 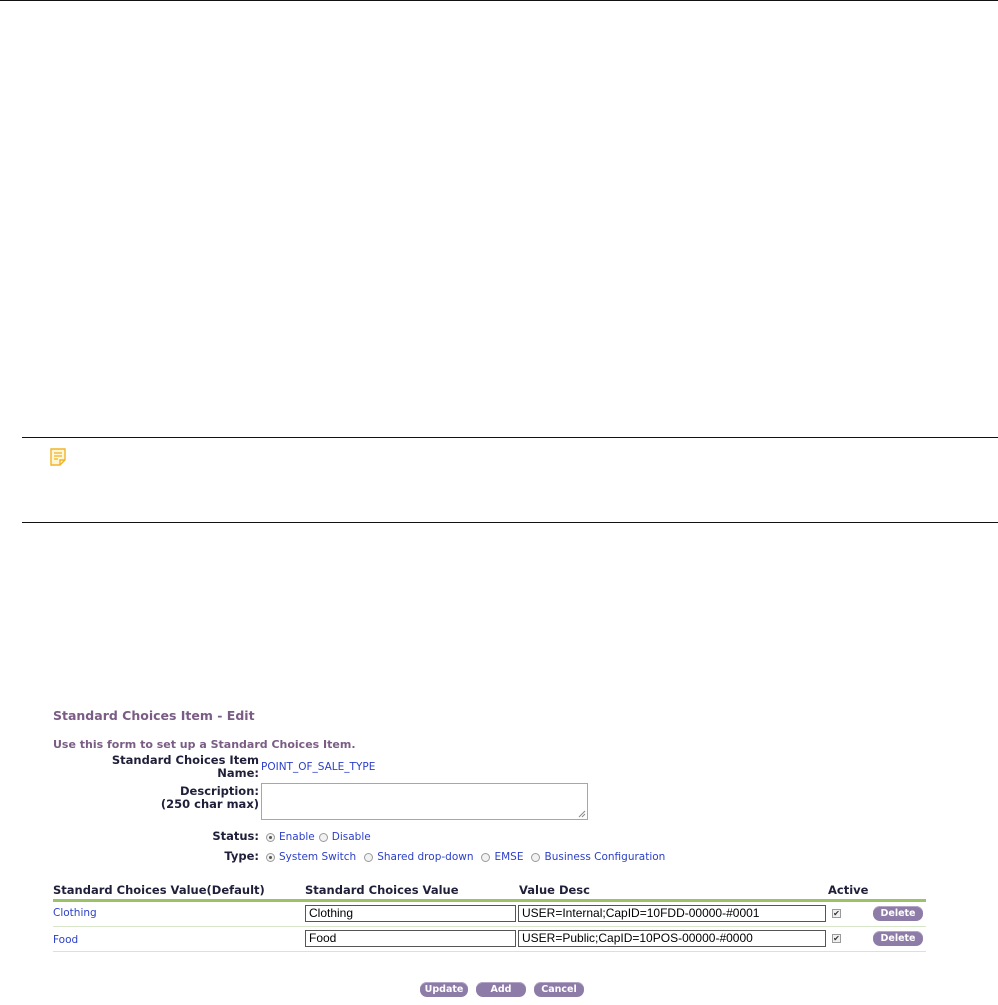 I want to click on type-option-system-switch: System Switch, so click(x=311, y=857).